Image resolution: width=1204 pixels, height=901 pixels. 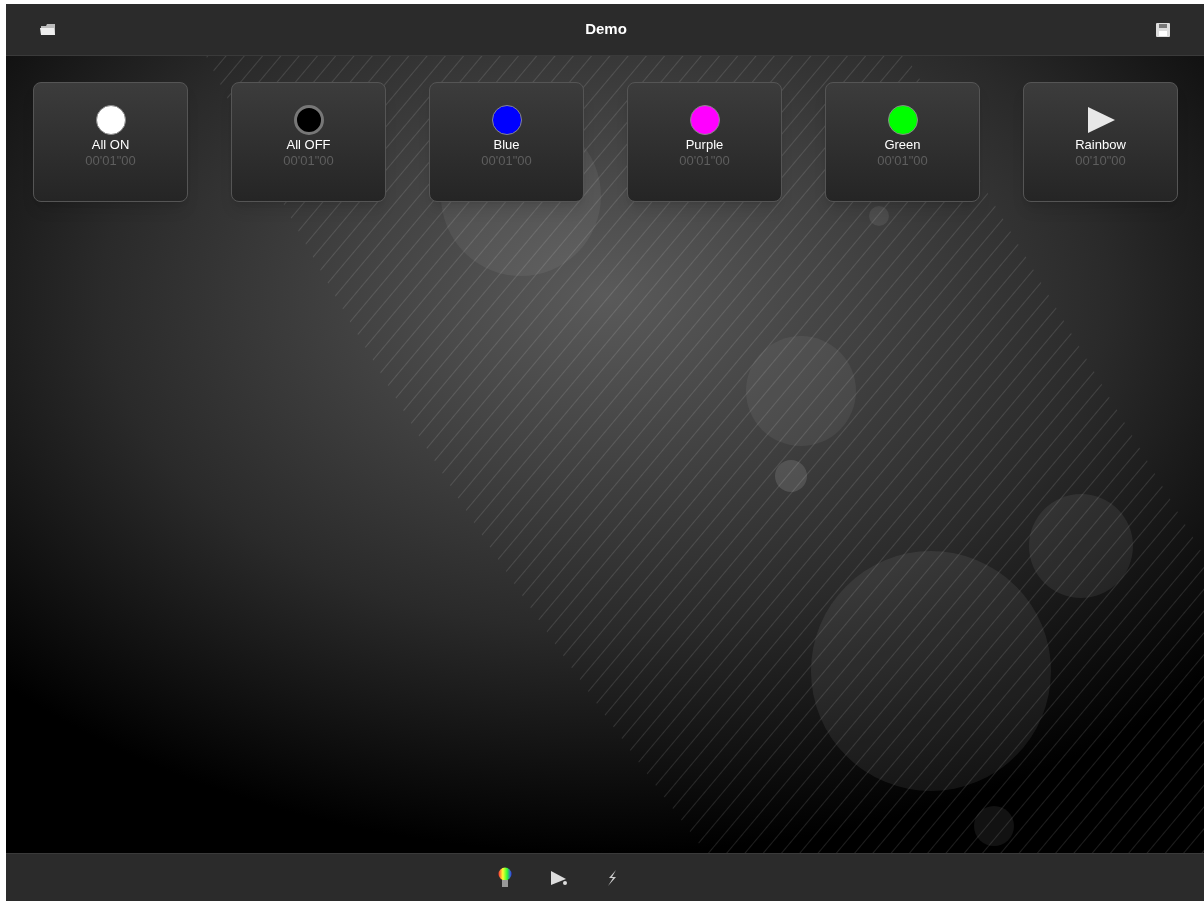 I want to click on play-icon, so click(x=1100, y=120).